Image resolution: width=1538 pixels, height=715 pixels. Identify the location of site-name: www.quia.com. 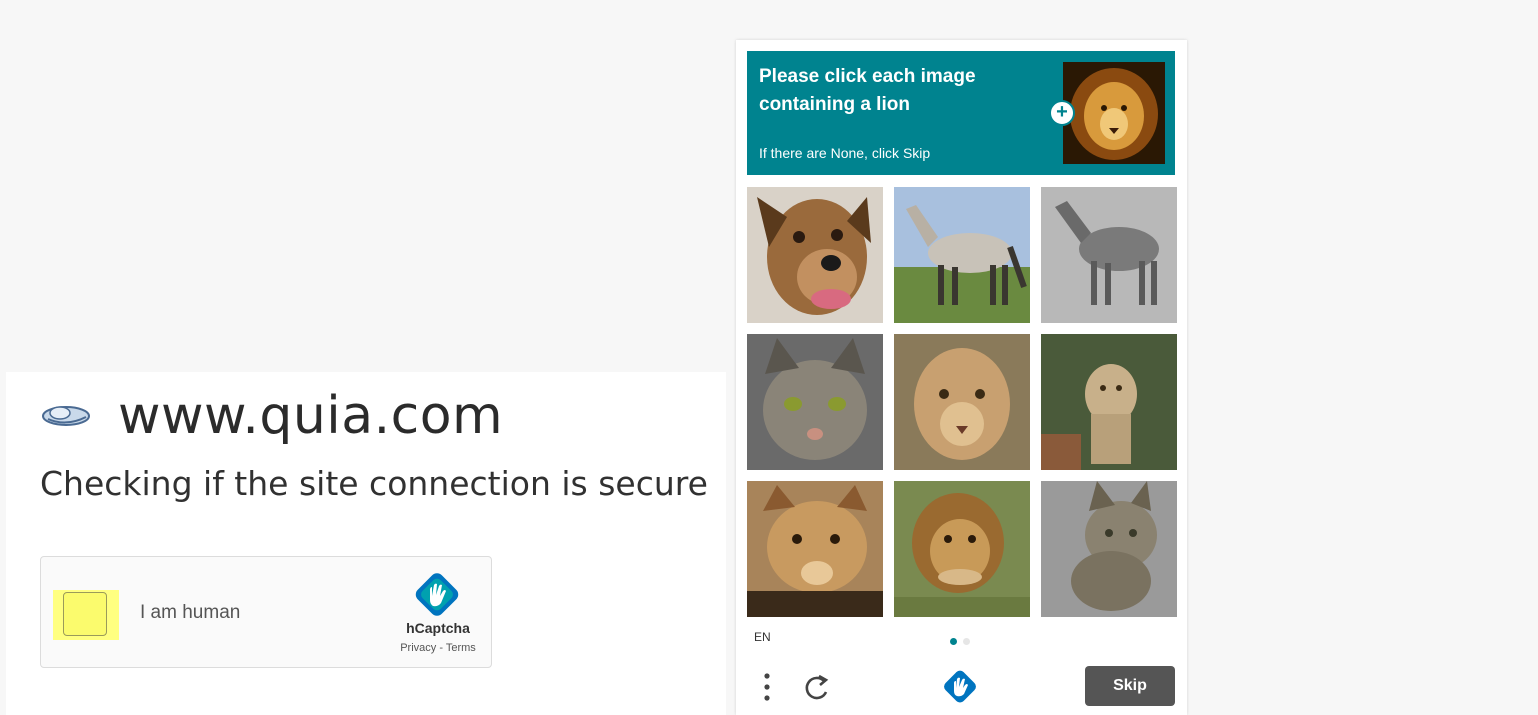
(311, 416).